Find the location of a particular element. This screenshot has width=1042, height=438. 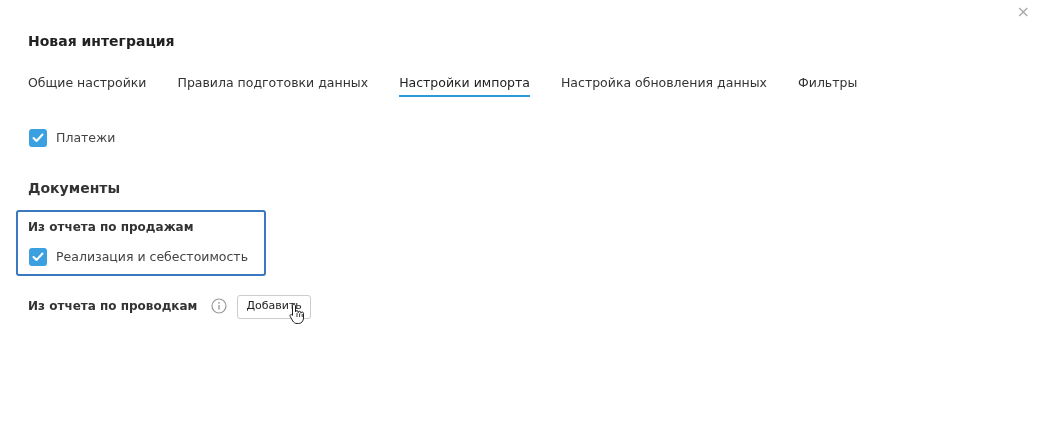

info-icon is located at coordinates (219, 305).